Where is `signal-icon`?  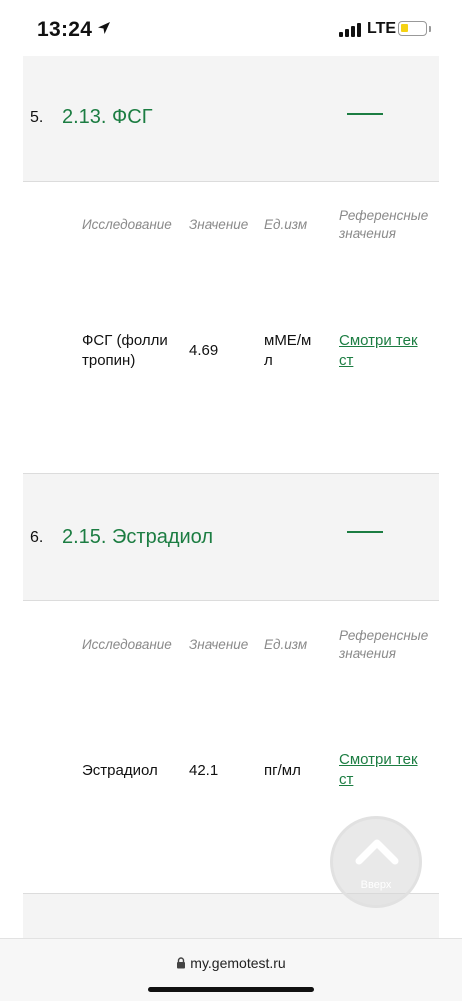 signal-icon is located at coordinates (351, 30).